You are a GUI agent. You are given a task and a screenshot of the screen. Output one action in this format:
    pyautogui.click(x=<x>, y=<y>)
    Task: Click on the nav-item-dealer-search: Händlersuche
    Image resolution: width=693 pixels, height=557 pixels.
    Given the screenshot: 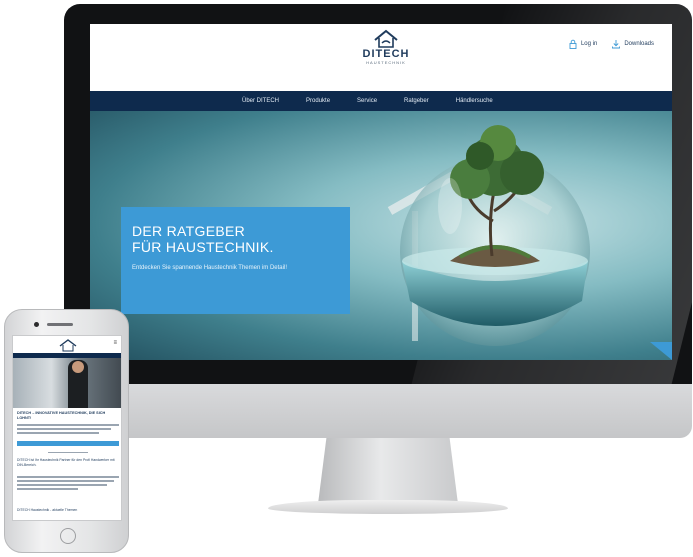 What is the action you would take?
    pyautogui.click(x=474, y=101)
    